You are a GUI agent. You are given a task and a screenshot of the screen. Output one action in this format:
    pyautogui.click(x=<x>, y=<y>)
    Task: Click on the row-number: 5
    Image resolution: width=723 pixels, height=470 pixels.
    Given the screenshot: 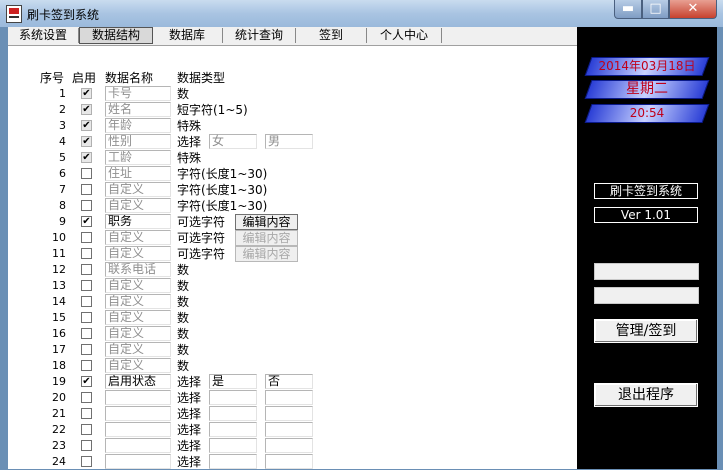 What is the action you would take?
    pyautogui.click(x=62, y=157)
    